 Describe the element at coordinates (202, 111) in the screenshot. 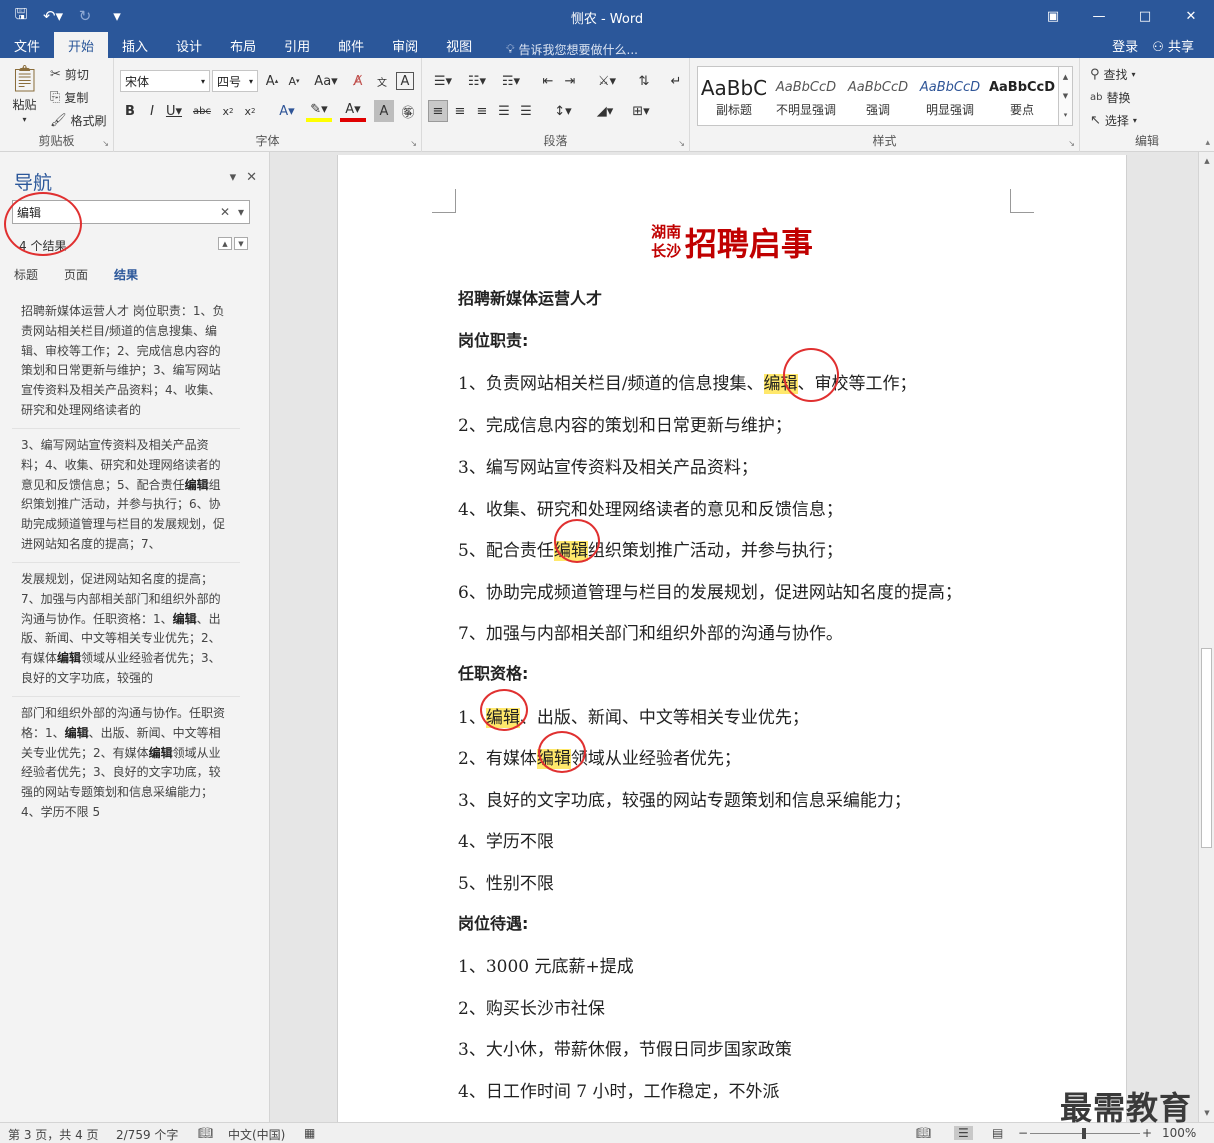

I see `strikethrough-icon: abc` at that location.